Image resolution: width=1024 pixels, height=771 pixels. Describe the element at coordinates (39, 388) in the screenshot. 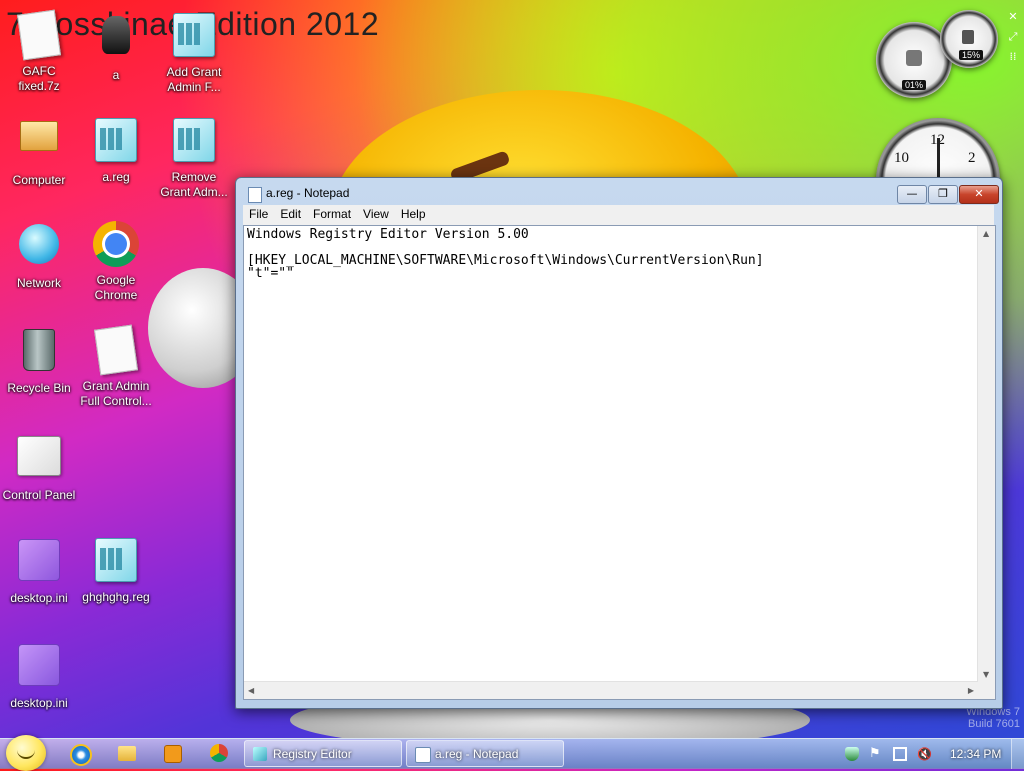

I see `icon-label: Recycle Bin` at that location.